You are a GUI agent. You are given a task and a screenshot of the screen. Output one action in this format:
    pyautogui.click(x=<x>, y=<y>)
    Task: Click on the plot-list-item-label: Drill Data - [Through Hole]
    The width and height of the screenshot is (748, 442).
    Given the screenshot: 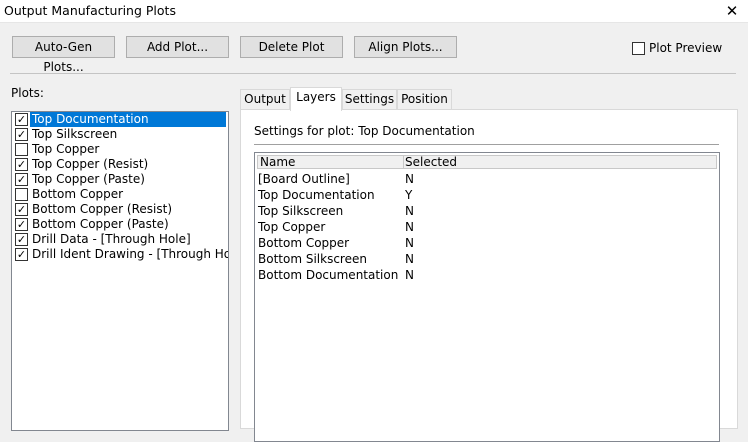 What is the action you would take?
    pyautogui.click(x=111, y=239)
    